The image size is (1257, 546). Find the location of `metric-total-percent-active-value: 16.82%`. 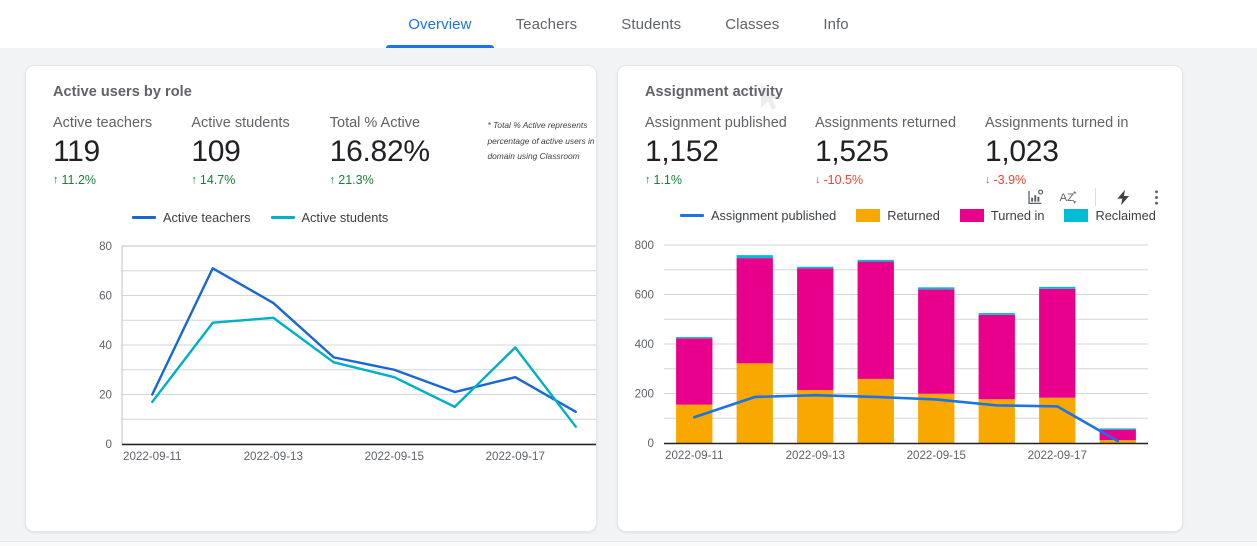

metric-total-percent-active-value: 16.82% is located at coordinates (379, 151).